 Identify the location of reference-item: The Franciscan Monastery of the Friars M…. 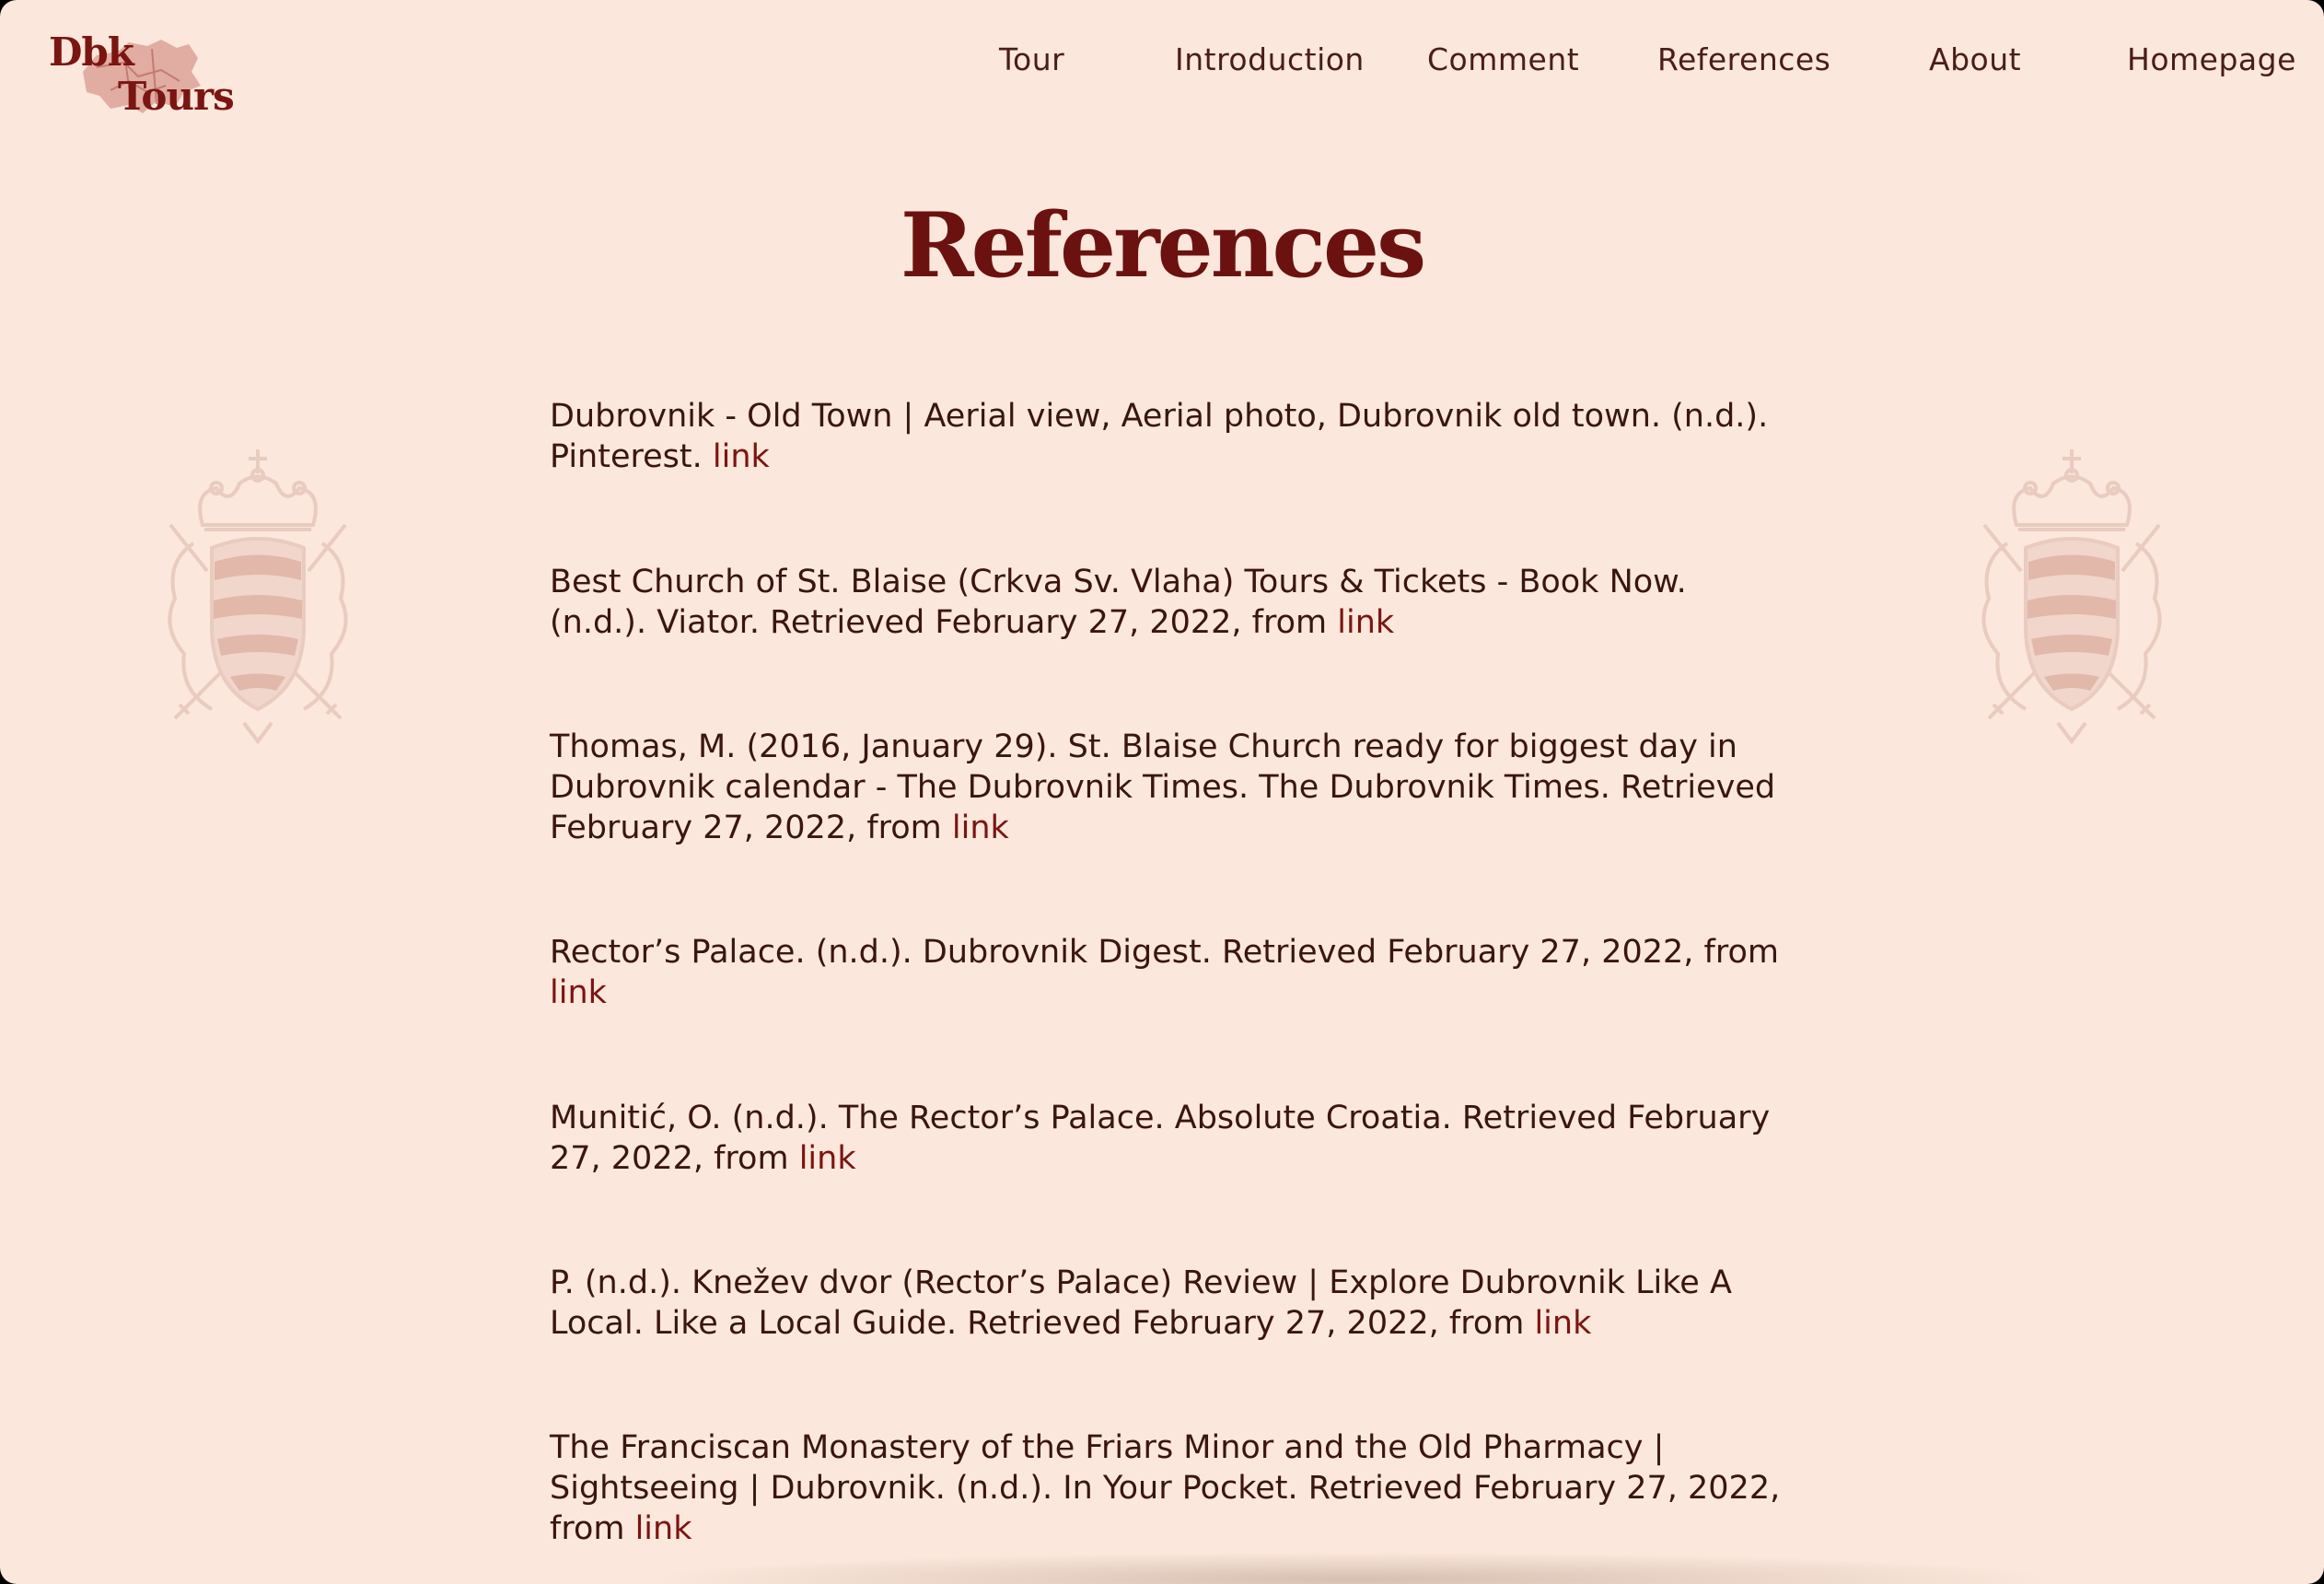
(1167, 1488).